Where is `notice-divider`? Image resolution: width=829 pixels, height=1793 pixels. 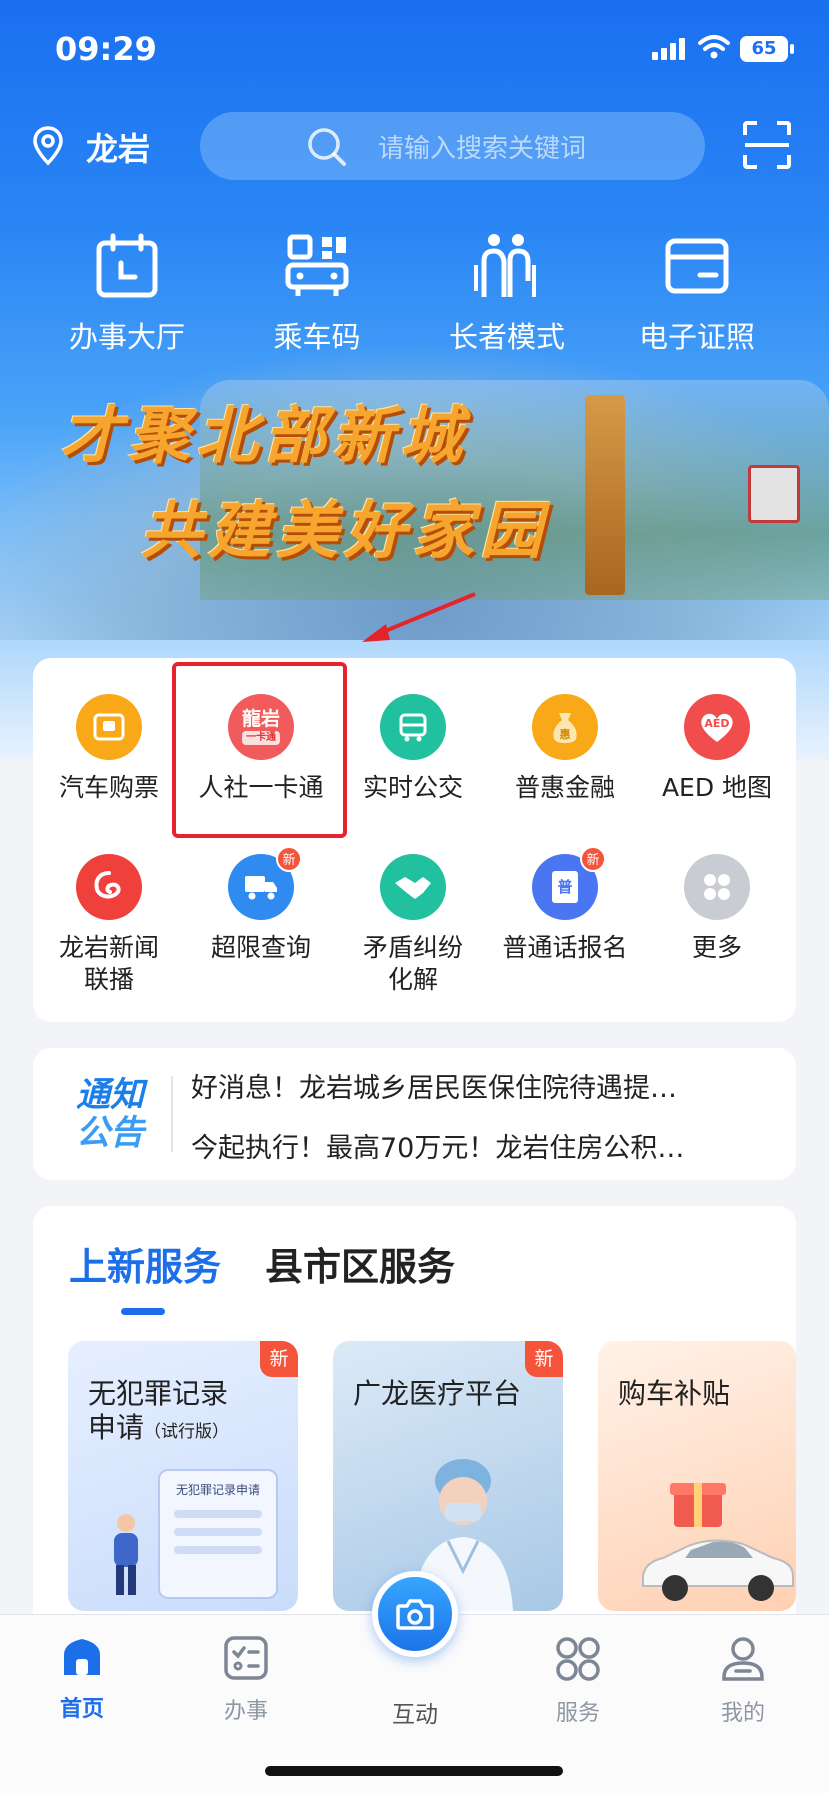 notice-divider is located at coordinates (172, 1114).